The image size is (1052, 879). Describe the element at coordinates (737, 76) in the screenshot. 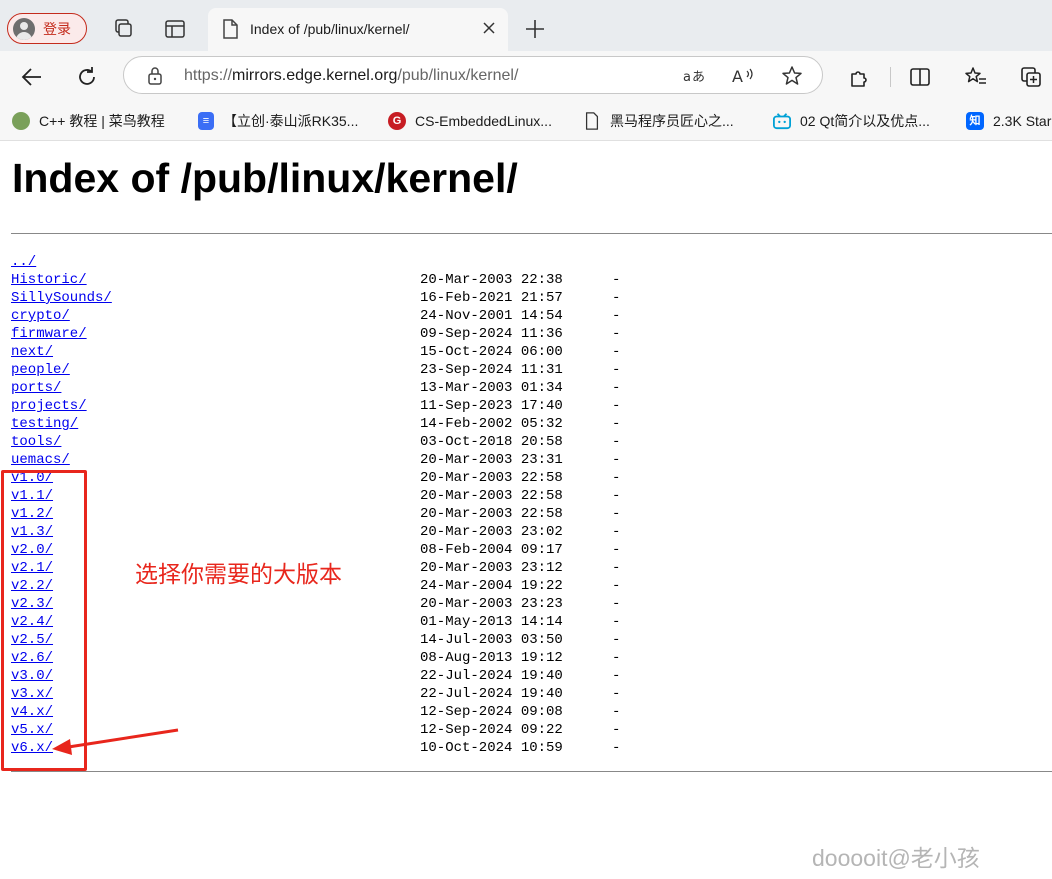

I see `svg-text: A` at that location.